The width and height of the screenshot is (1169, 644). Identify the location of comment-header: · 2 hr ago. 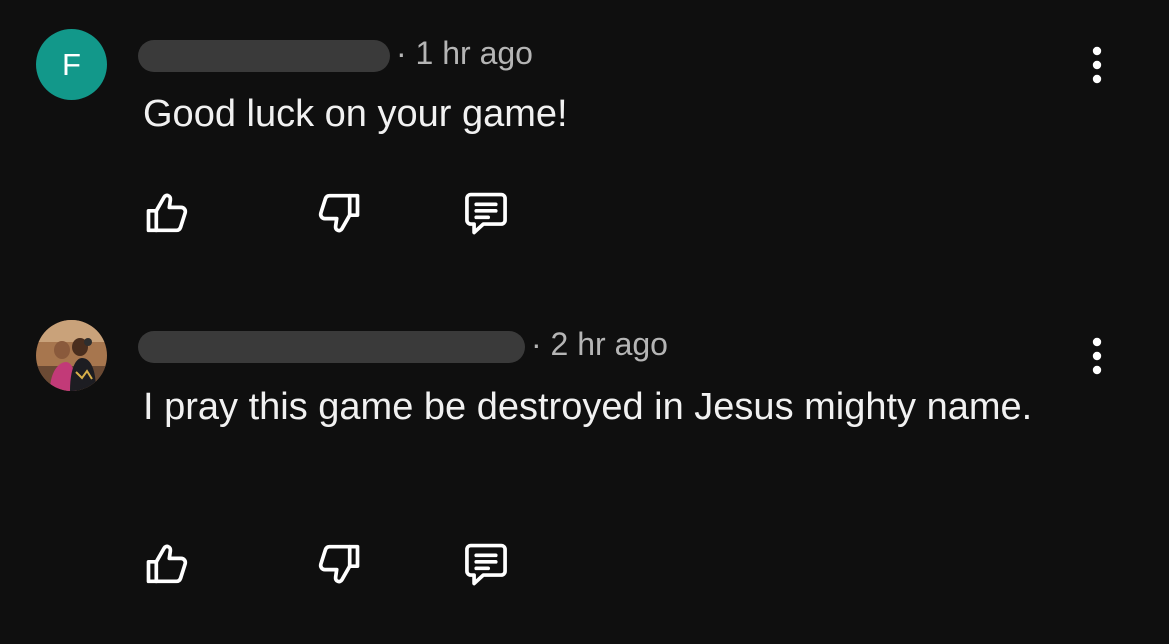
(403, 344).